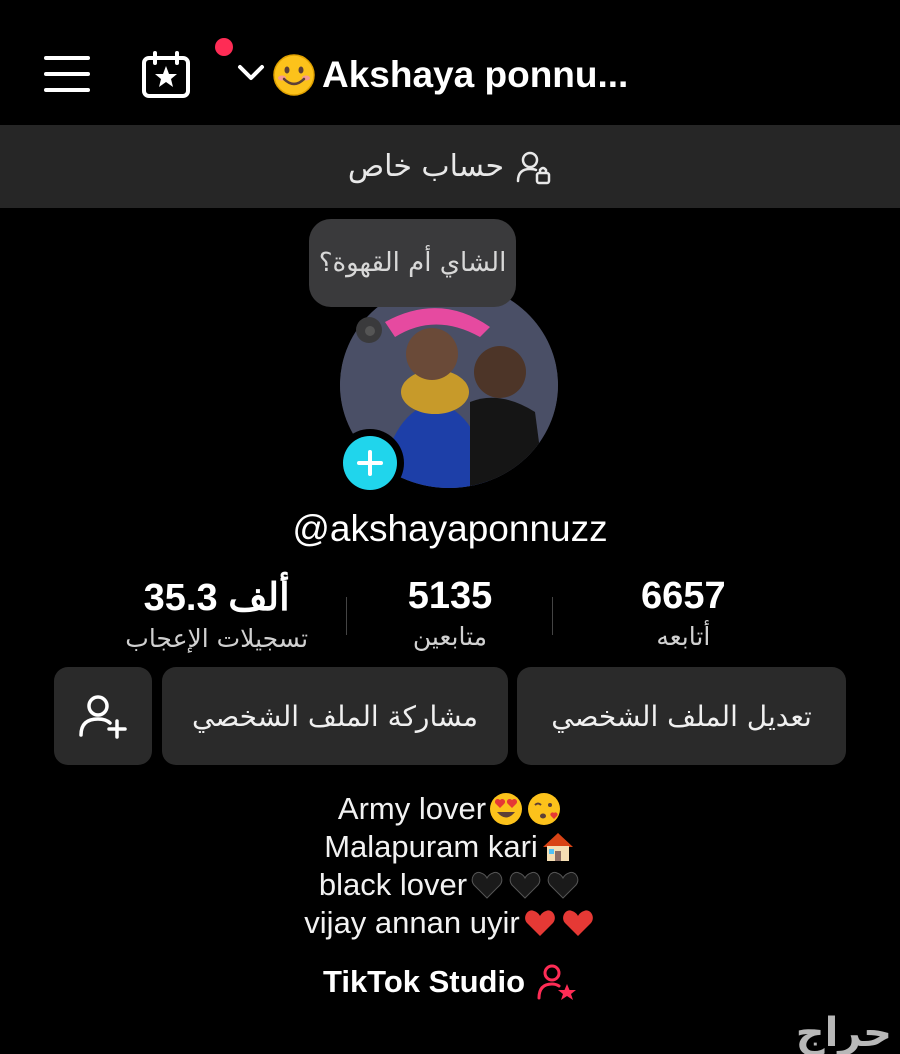  I want to click on bio-text: Army lover, so click(412, 808).